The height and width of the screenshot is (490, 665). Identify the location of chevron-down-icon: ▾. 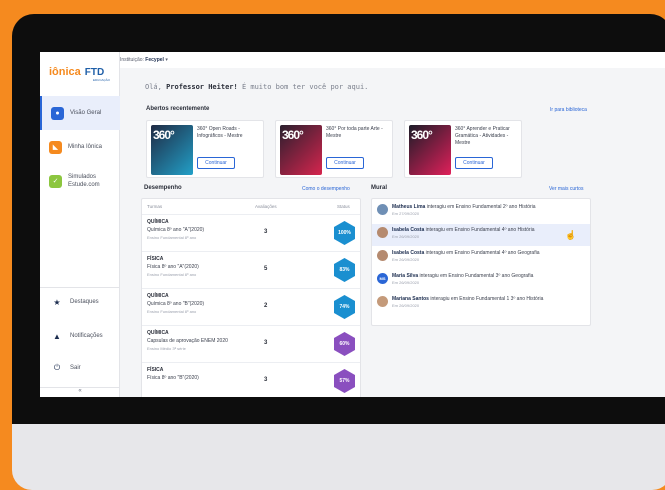
(166, 60).